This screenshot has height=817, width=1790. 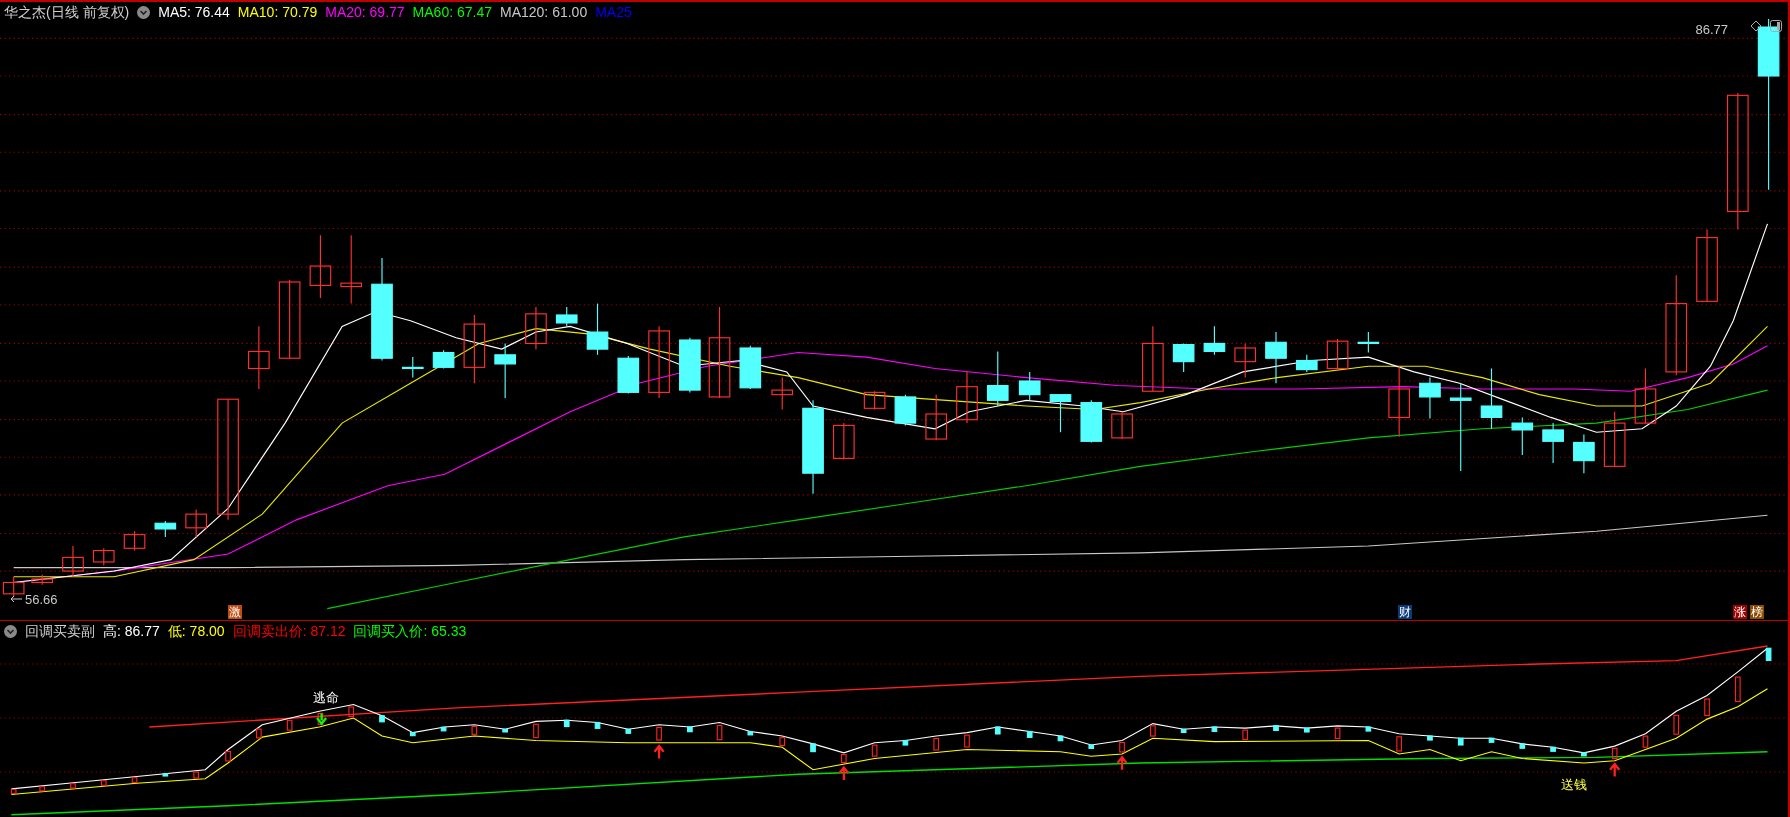 I want to click on event-tag: 涨, so click(x=1740, y=612).